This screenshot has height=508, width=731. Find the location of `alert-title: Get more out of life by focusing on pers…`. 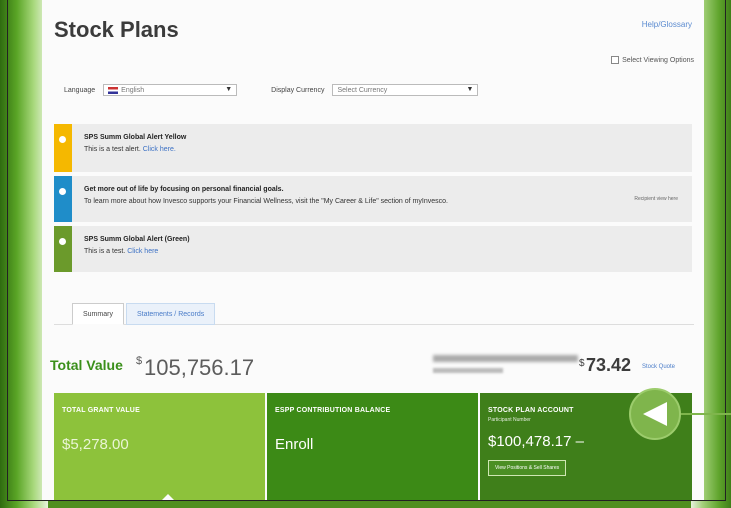

alert-title: Get more out of life by focusing on pers… is located at coordinates (184, 189).